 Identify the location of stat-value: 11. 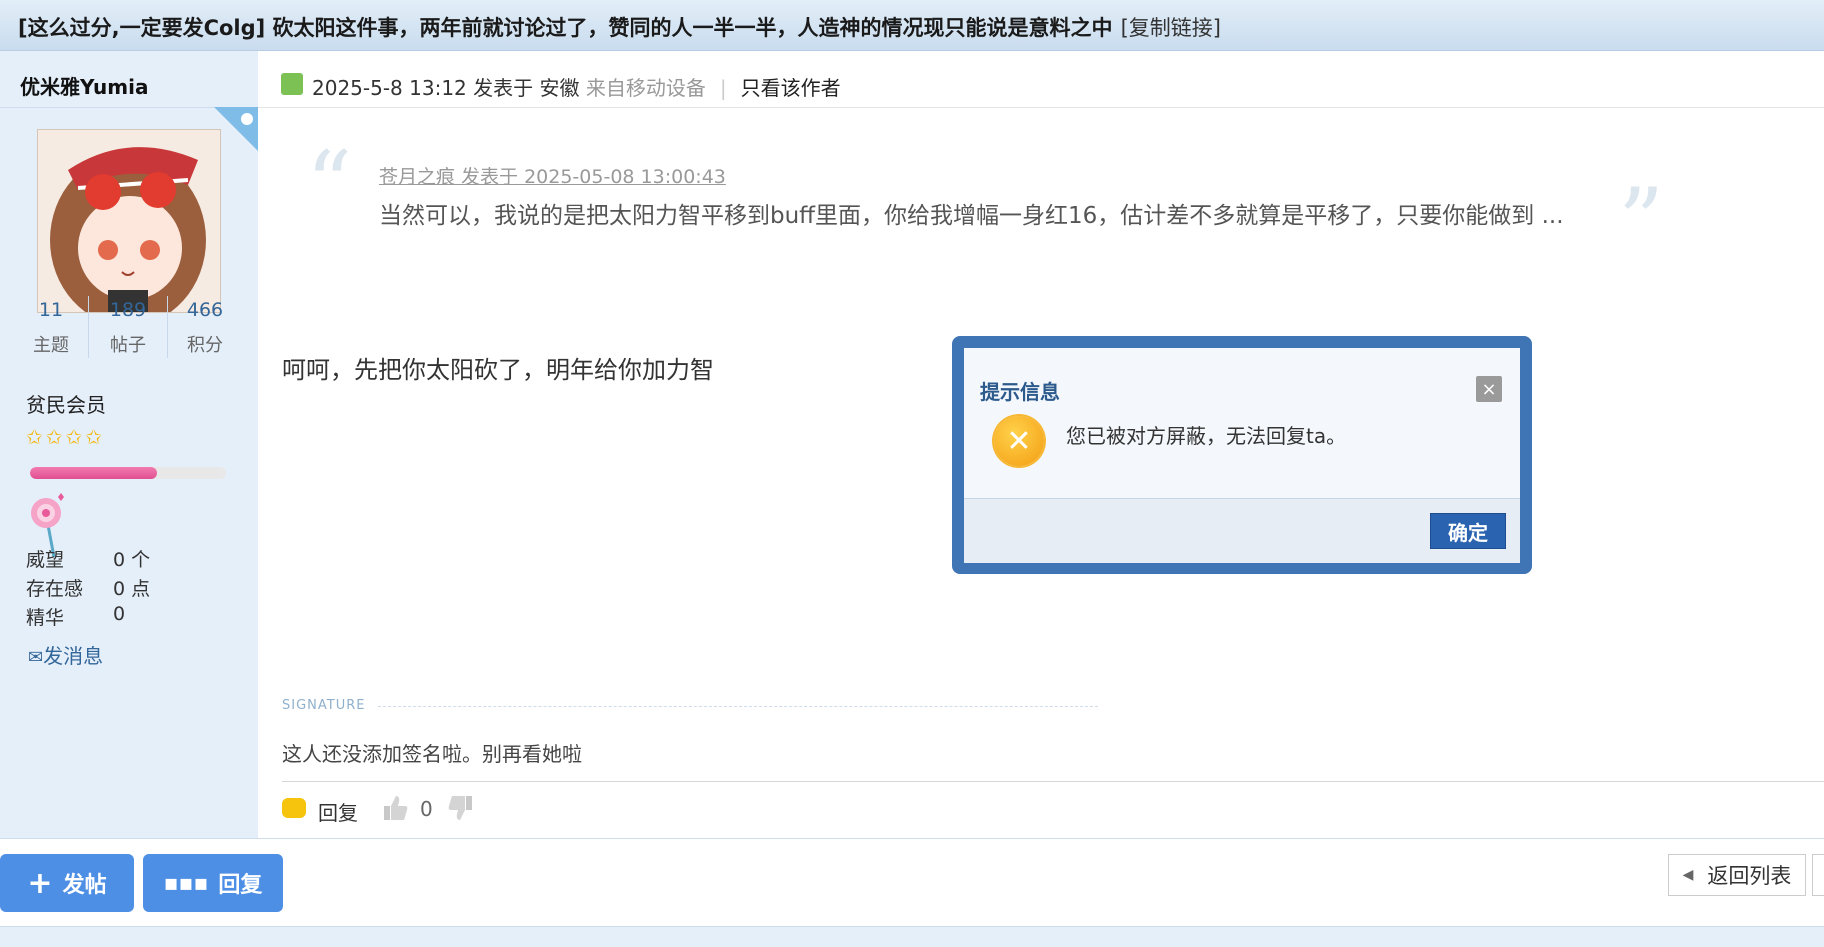
(51, 310).